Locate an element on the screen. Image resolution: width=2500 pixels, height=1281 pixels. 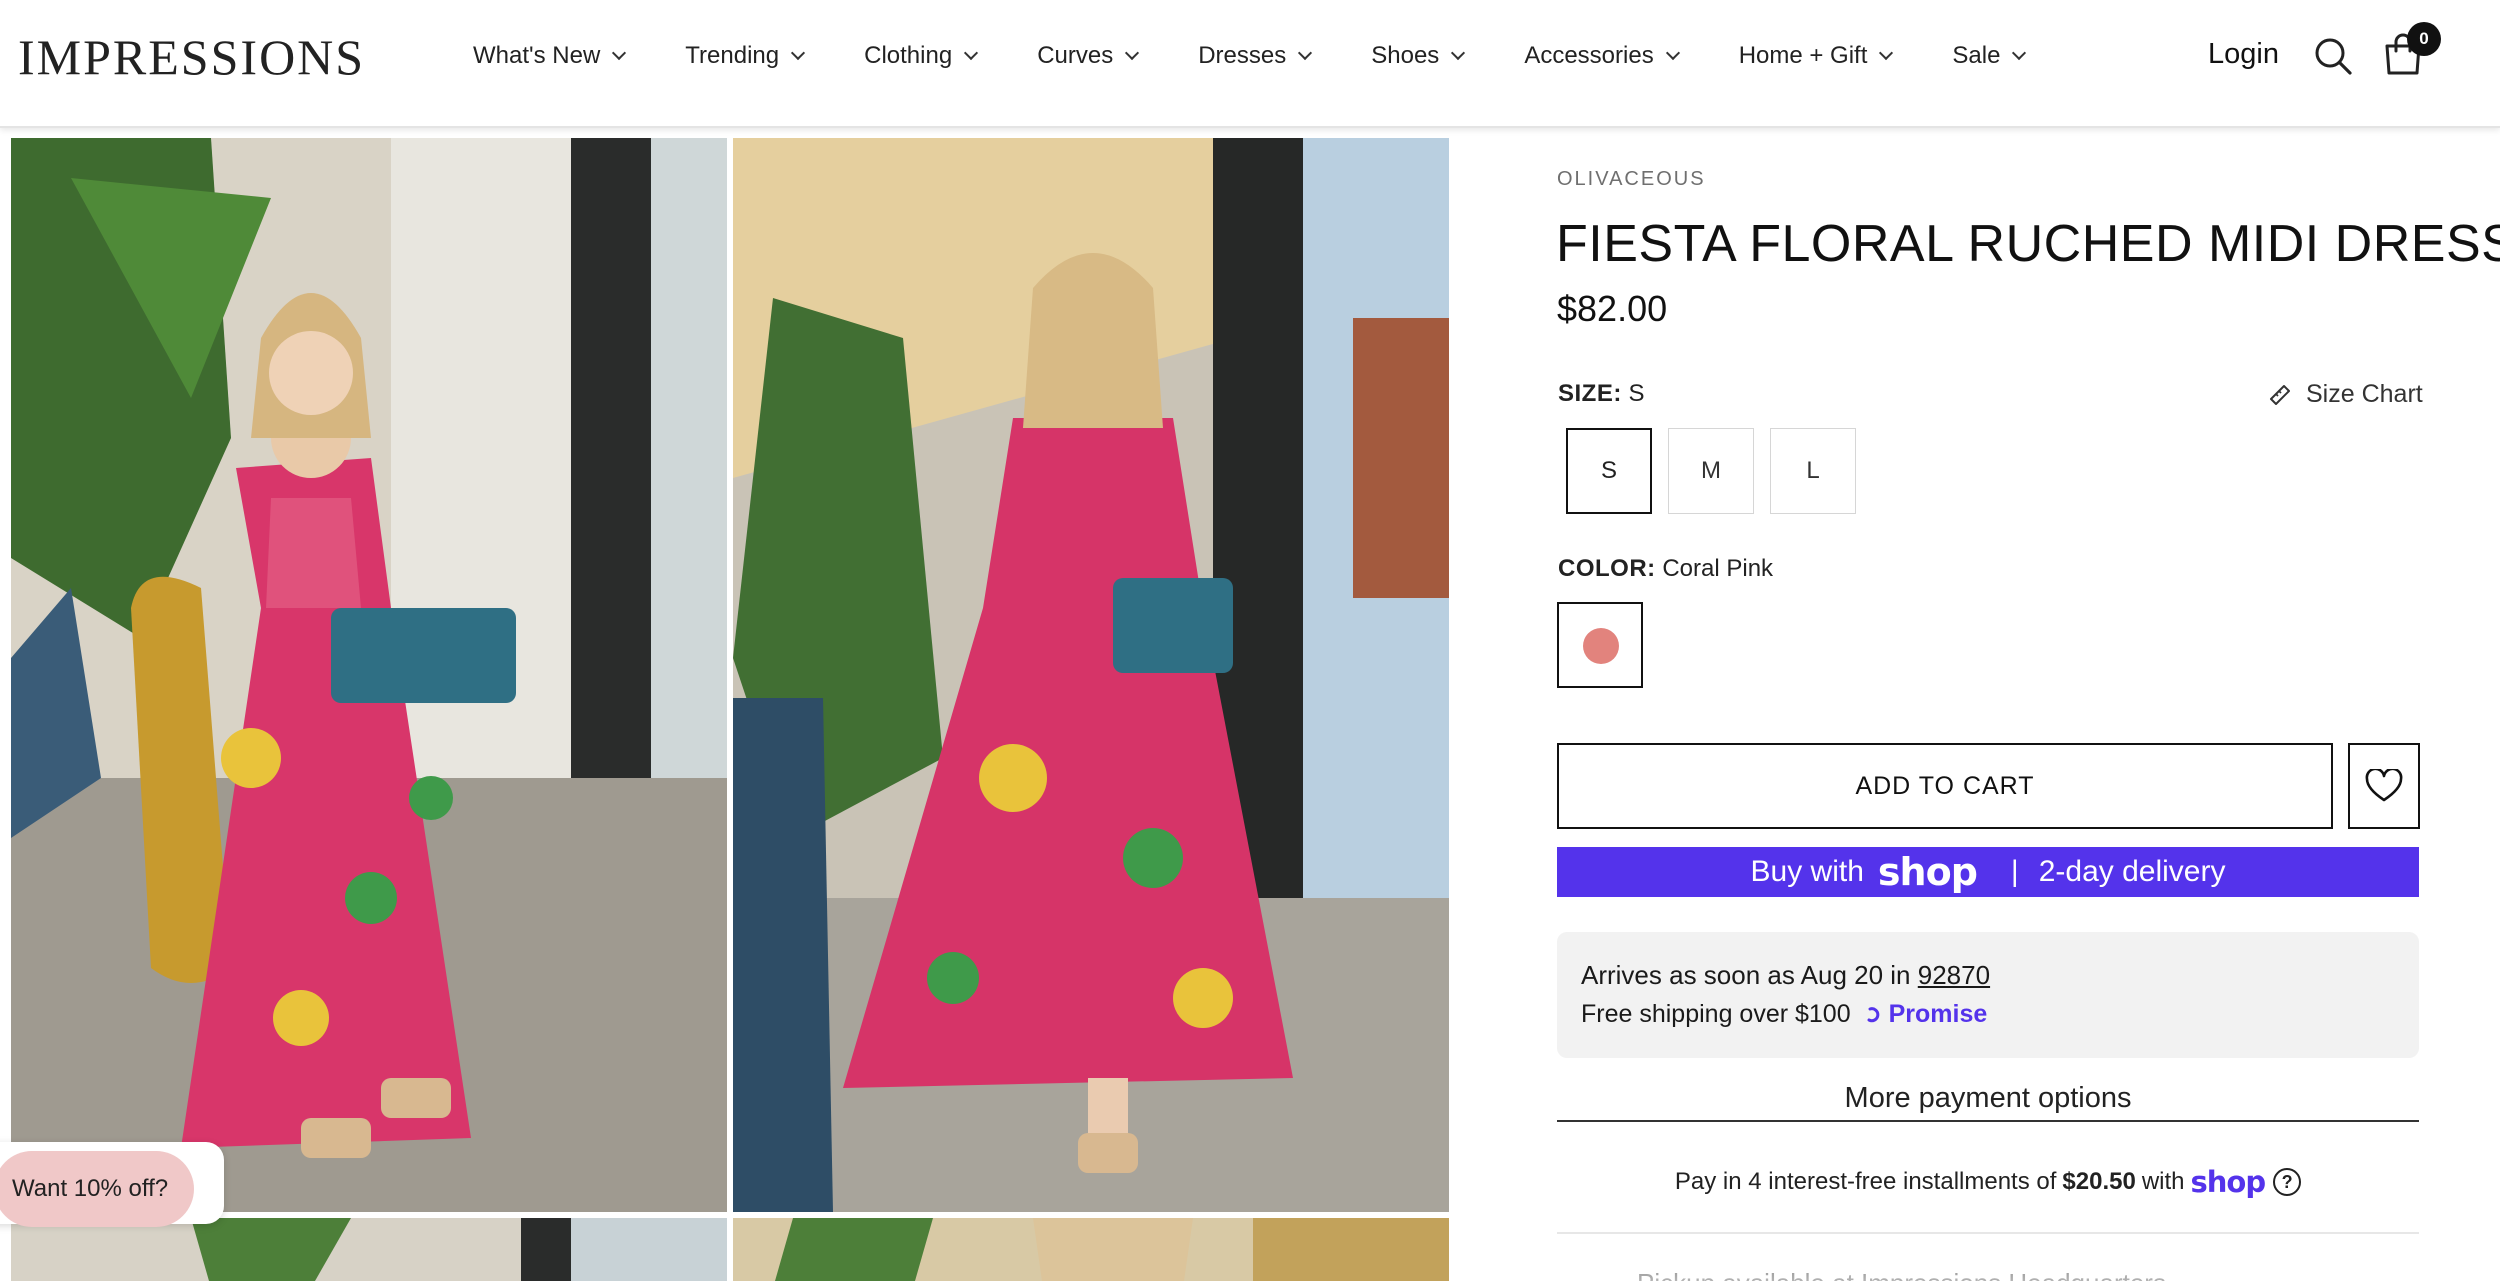
color-label: COLOR: is located at coordinates (1607, 568).